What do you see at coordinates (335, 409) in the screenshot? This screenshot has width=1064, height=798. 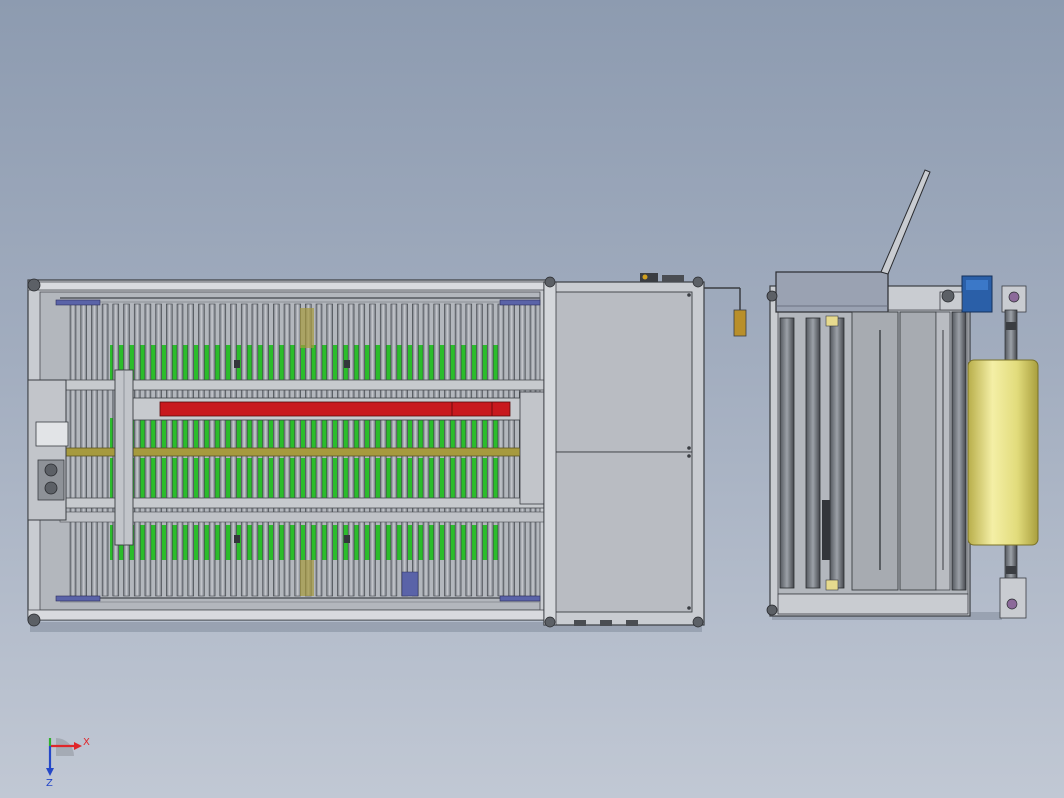 I see `heater-bar` at bounding box center [335, 409].